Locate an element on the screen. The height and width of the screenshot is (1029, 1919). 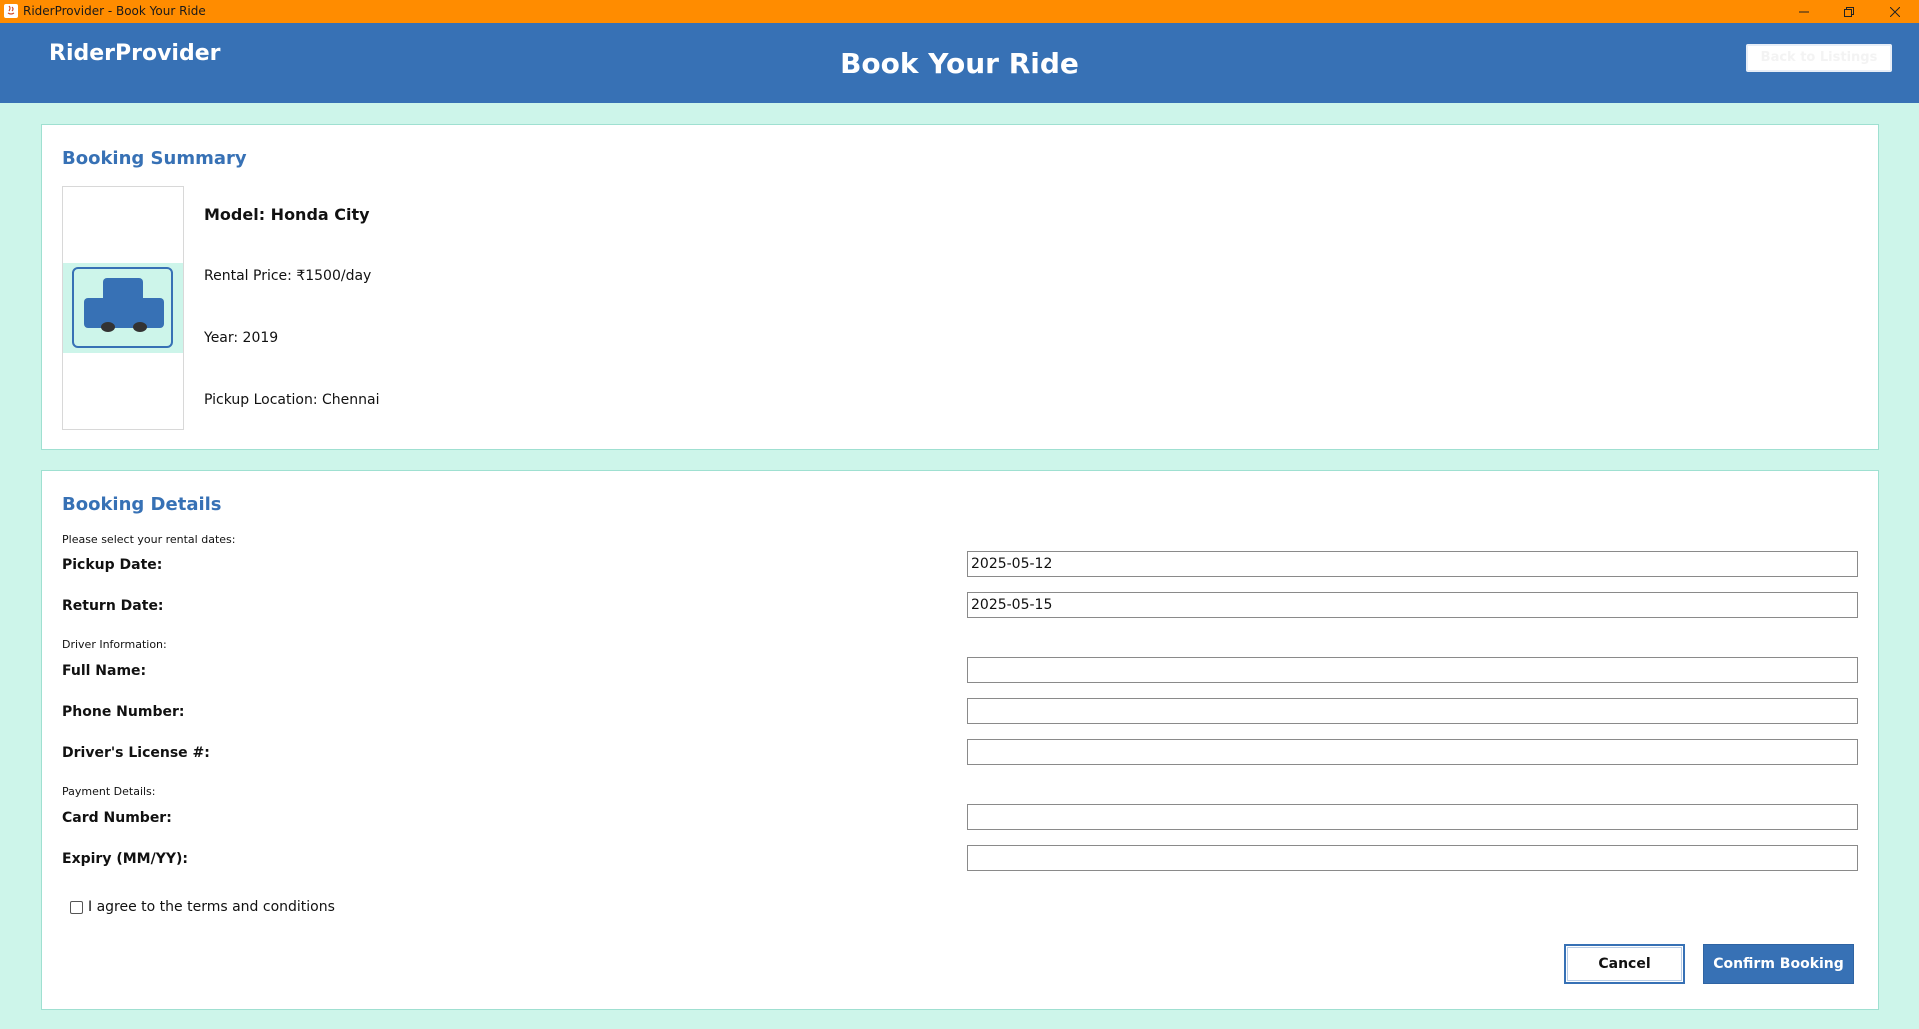
full-name-field is located at coordinates (1412, 670).